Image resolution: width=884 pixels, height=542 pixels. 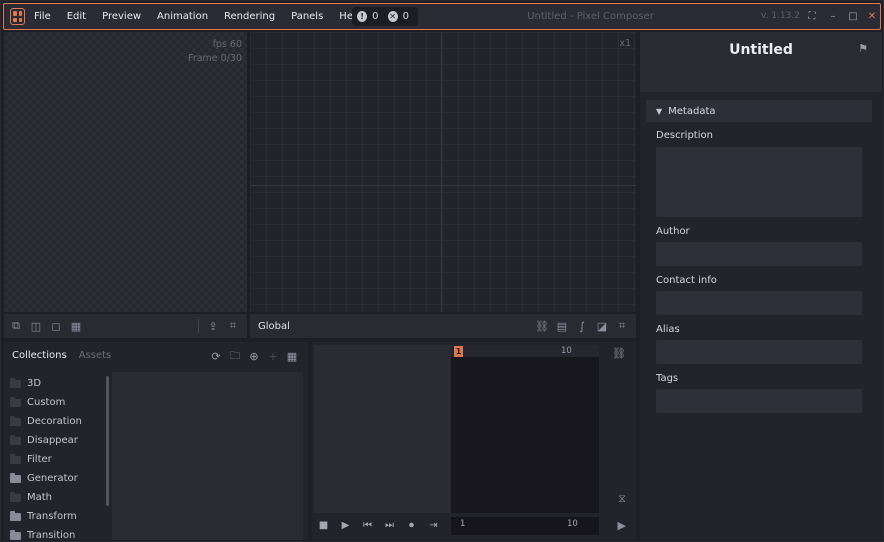 I want to click on timeline-layer-list, so click(x=382, y=429).